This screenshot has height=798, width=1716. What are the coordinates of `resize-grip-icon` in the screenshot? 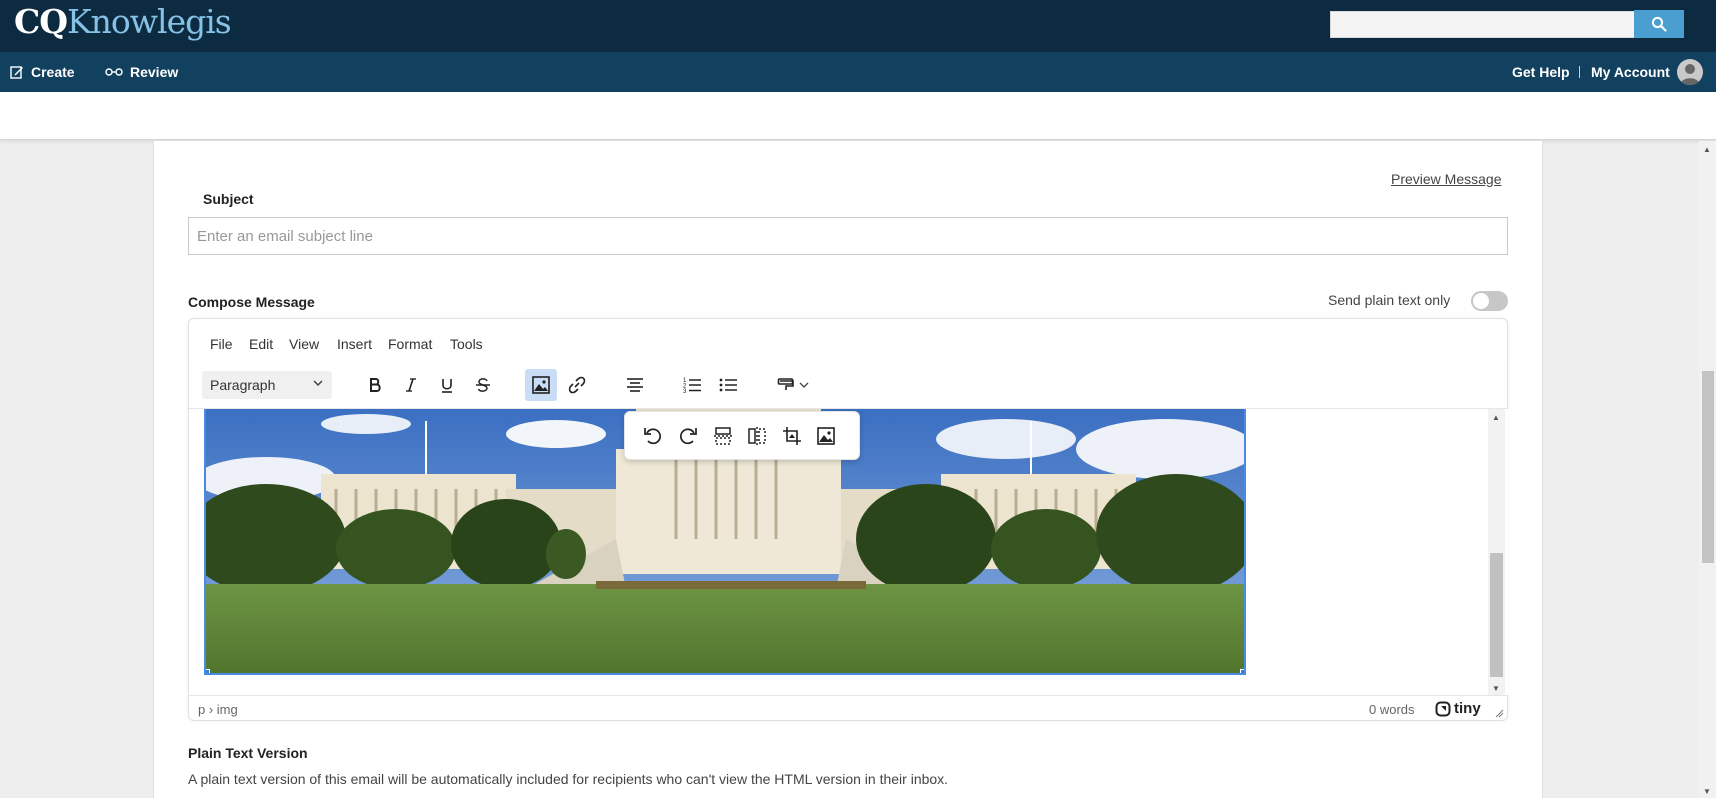 It's located at (1499, 713).